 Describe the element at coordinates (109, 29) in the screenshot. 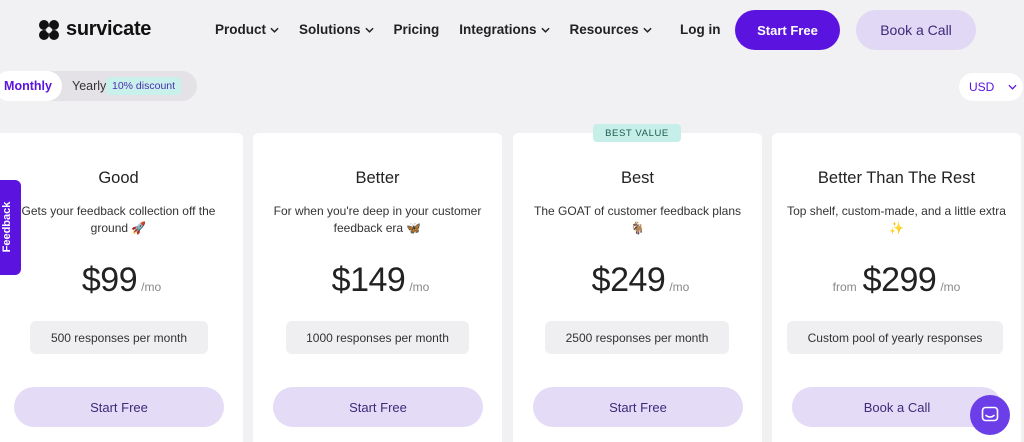

I see `brand-name: survicate` at that location.